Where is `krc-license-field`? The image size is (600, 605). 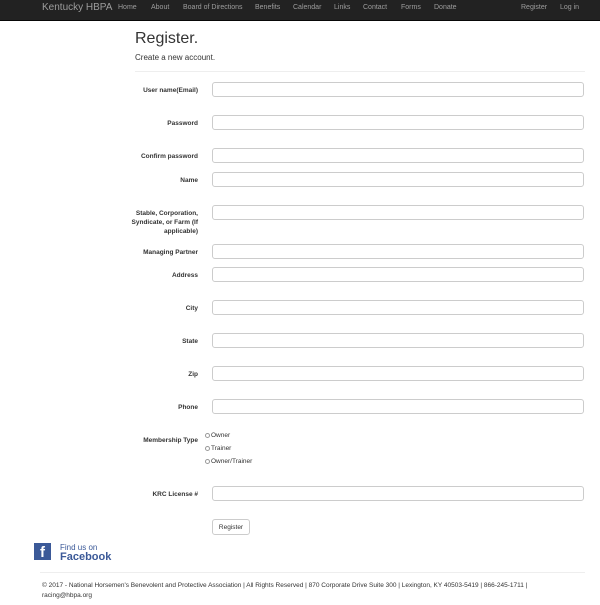 krc-license-field is located at coordinates (398, 493).